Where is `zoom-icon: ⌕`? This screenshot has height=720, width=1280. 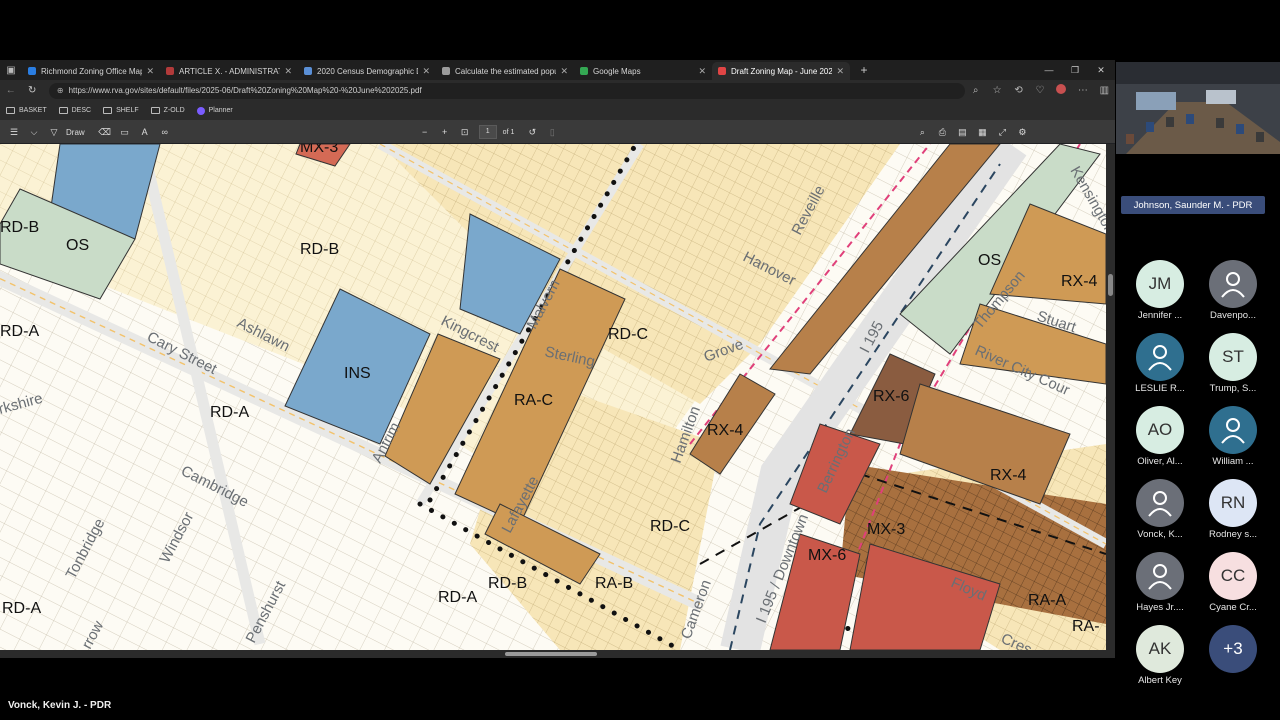 zoom-icon: ⌕ is located at coordinates (975, 90).